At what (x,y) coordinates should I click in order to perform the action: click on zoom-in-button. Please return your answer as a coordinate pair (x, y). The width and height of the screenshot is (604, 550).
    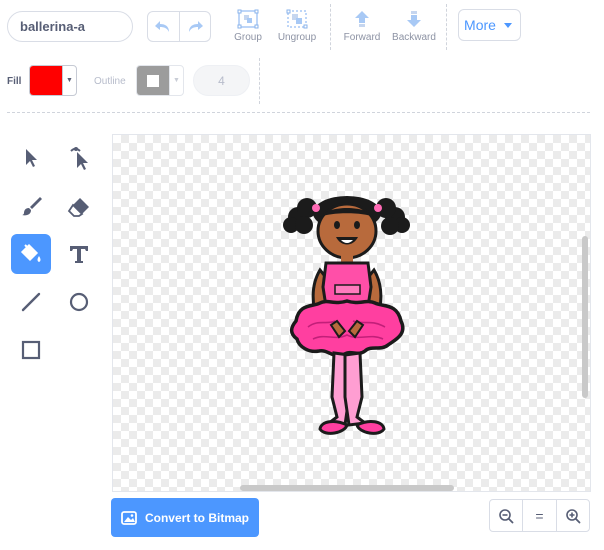
    Looking at the image, I should click on (572, 515).